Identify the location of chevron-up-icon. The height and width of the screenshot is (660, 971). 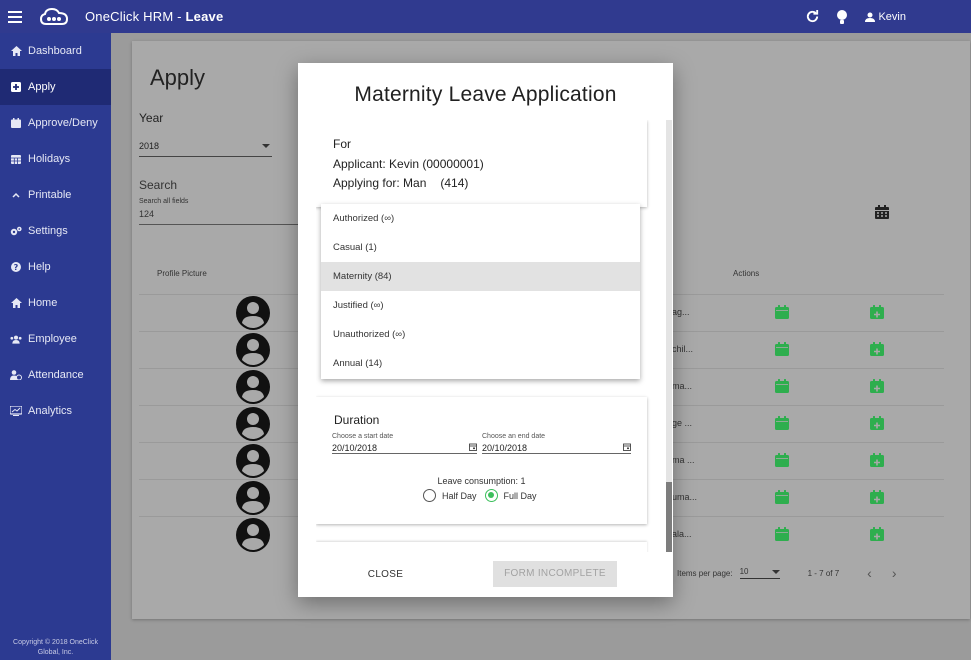
(16, 195).